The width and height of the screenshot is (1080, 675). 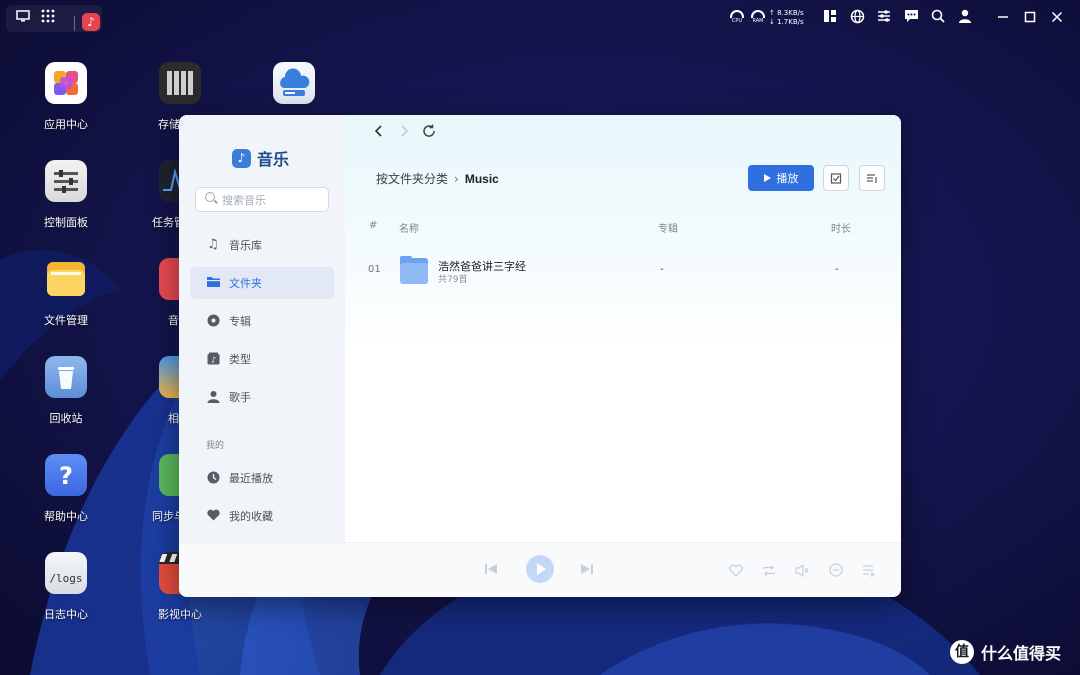 What do you see at coordinates (373, 225) in the screenshot?
I see `column-header-index: #` at bounding box center [373, 225].